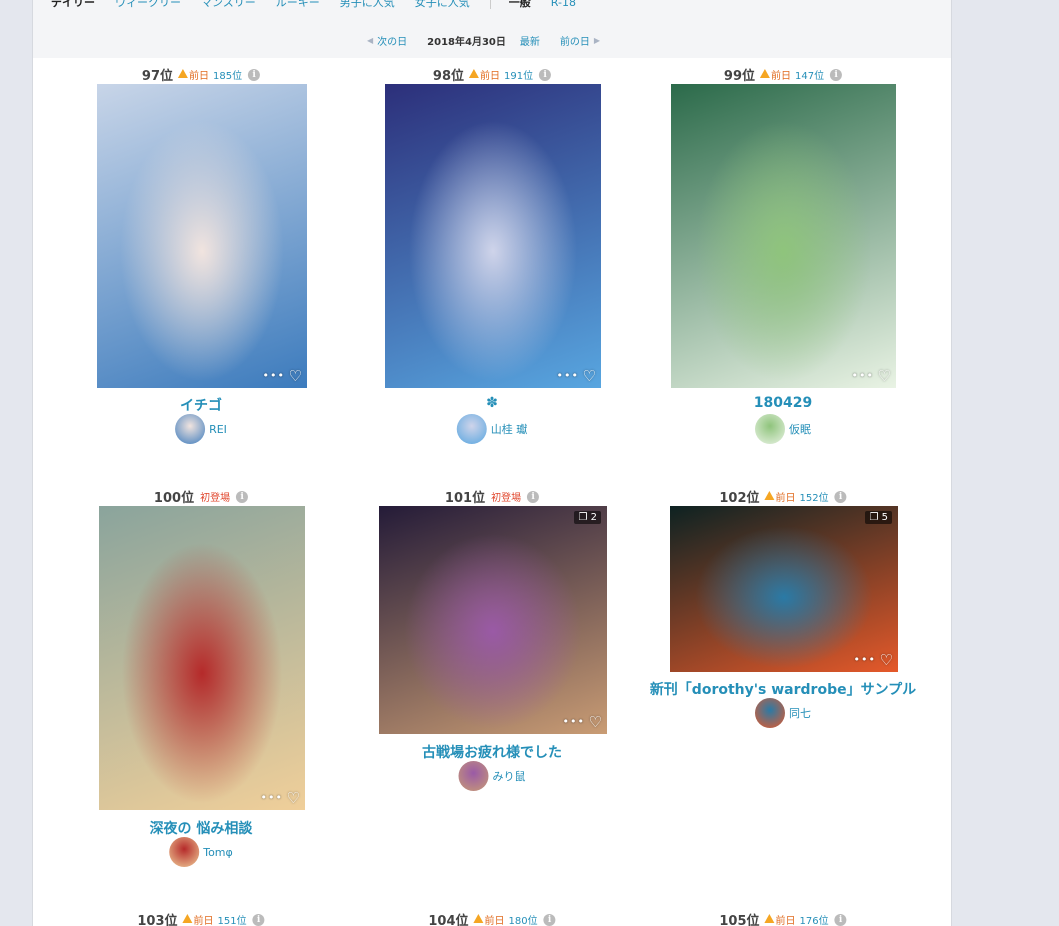 The image size is (1059, 926). Describe the element at coordinates (597, 40) in the screenshot. I see `chevron-right-icon: ▶` at that location.